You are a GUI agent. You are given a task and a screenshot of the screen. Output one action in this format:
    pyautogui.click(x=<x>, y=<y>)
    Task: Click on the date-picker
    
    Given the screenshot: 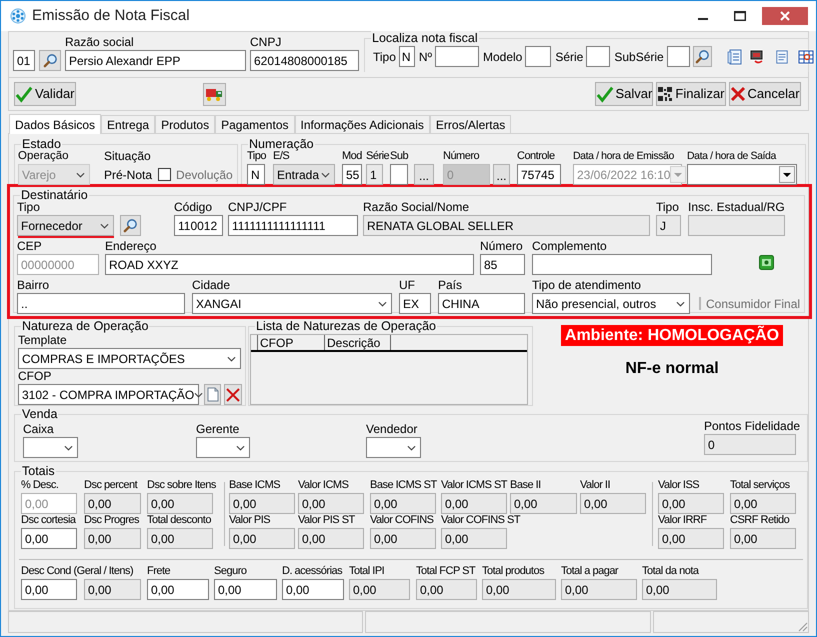 What is the action you would take?
    pyautogui.click(x=742, y=174)
    